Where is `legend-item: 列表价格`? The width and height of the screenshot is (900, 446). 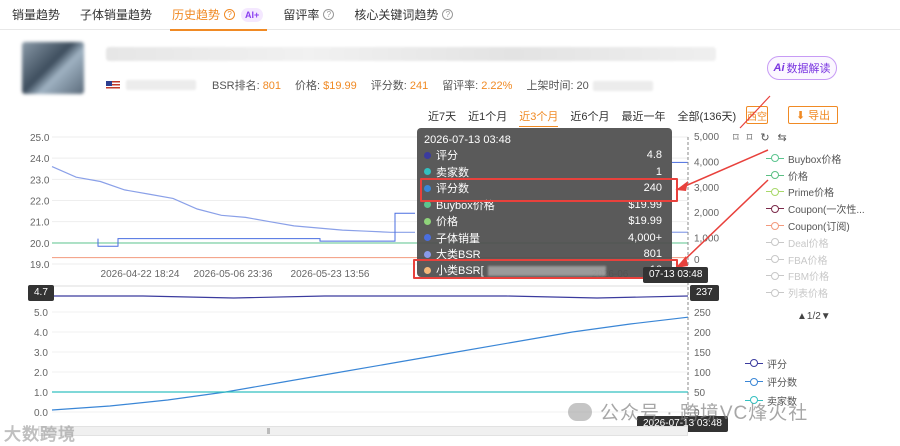 legend-item: 列表价格 is located at coordinates (815, 292).